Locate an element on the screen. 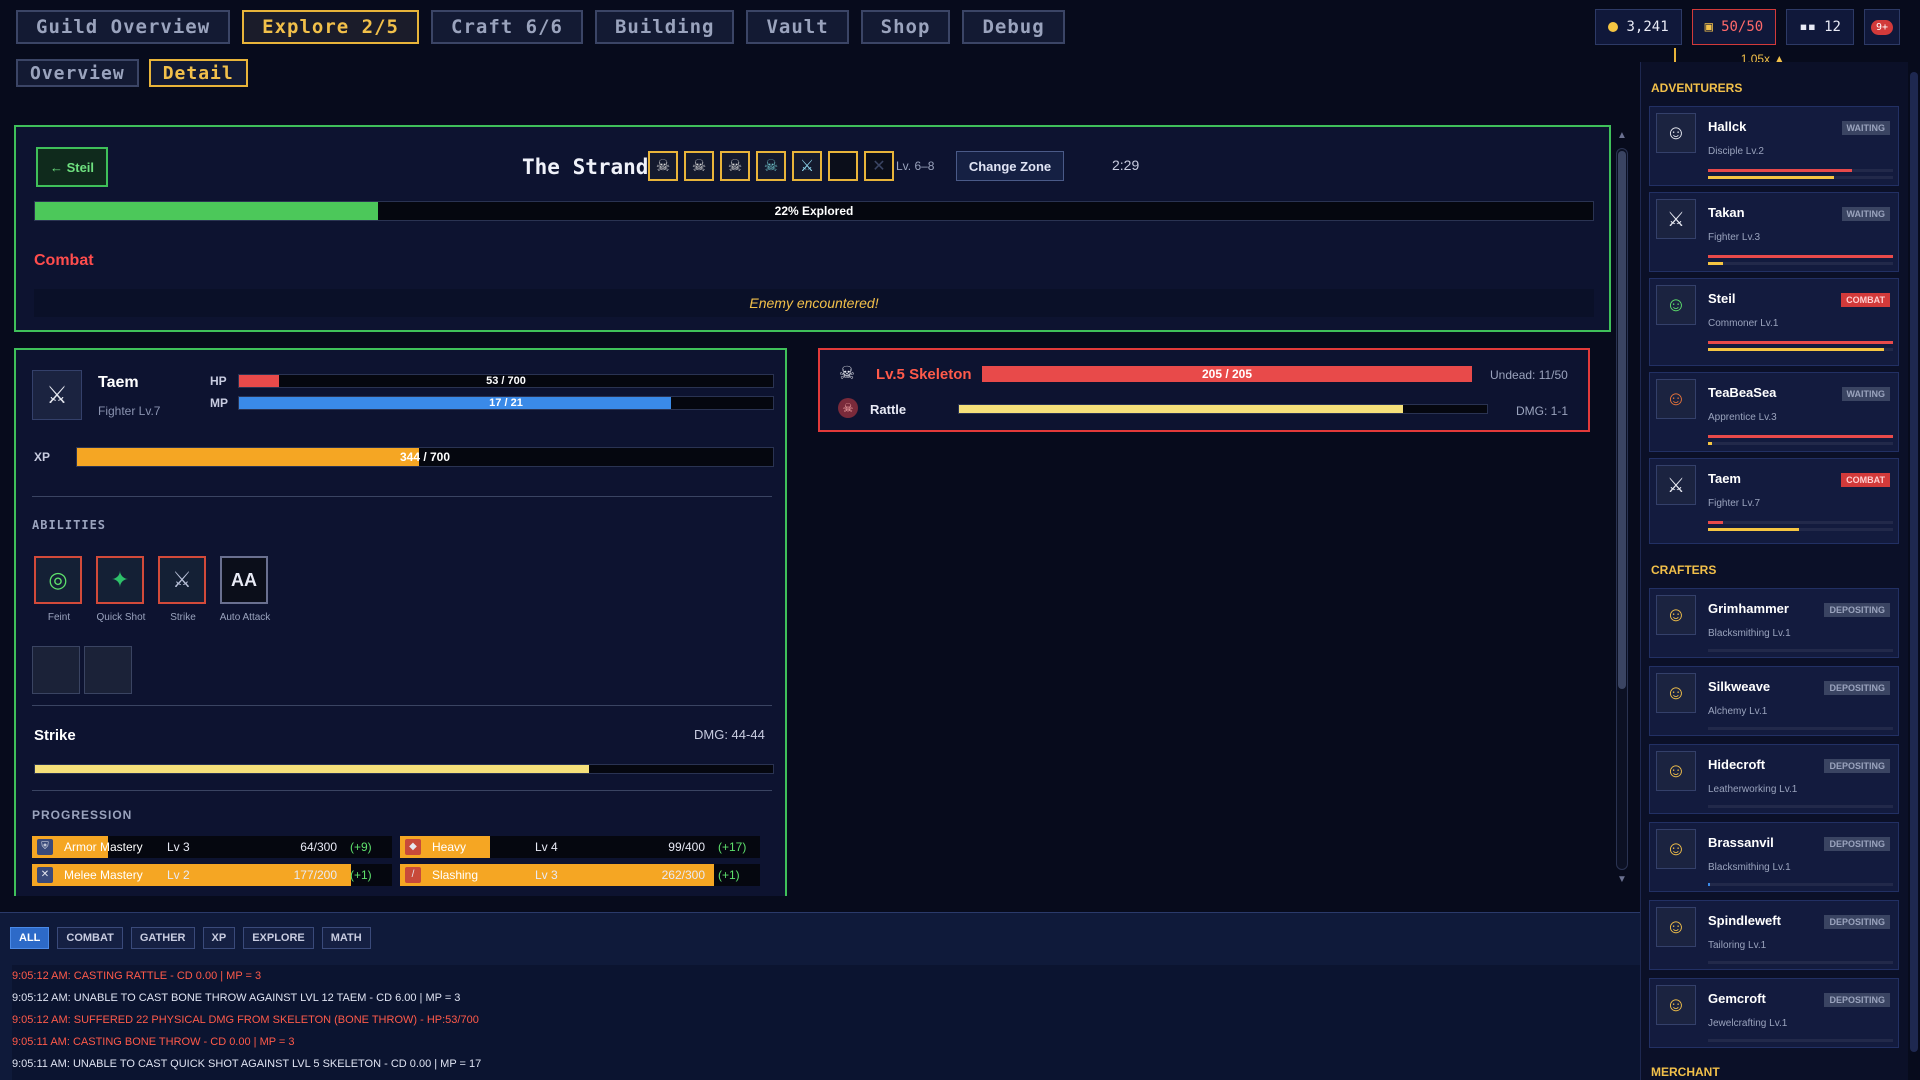  main-scrollbar: ▲ ▼ is located at coordinates (1622, 511).